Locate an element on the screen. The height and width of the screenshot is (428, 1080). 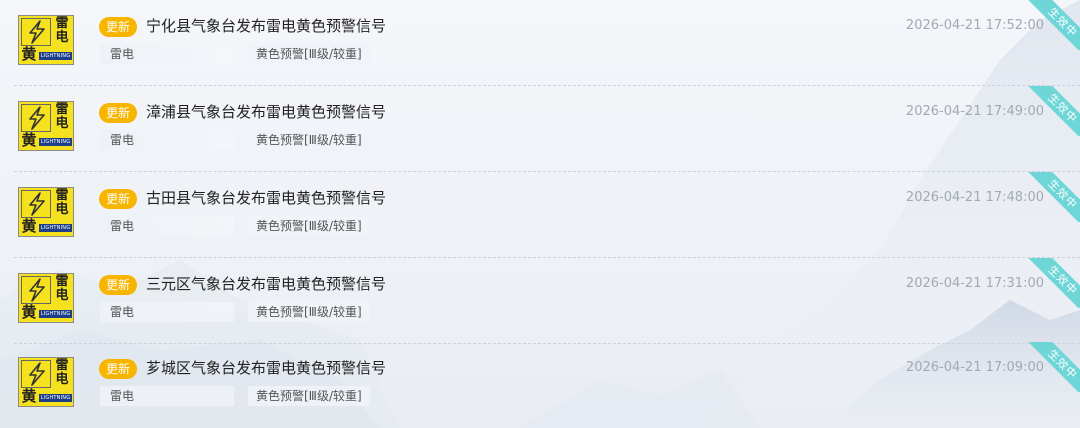
warning-title: 三元区气象台发布雷电黄色预警信号 is located at coordinates (266, 284).